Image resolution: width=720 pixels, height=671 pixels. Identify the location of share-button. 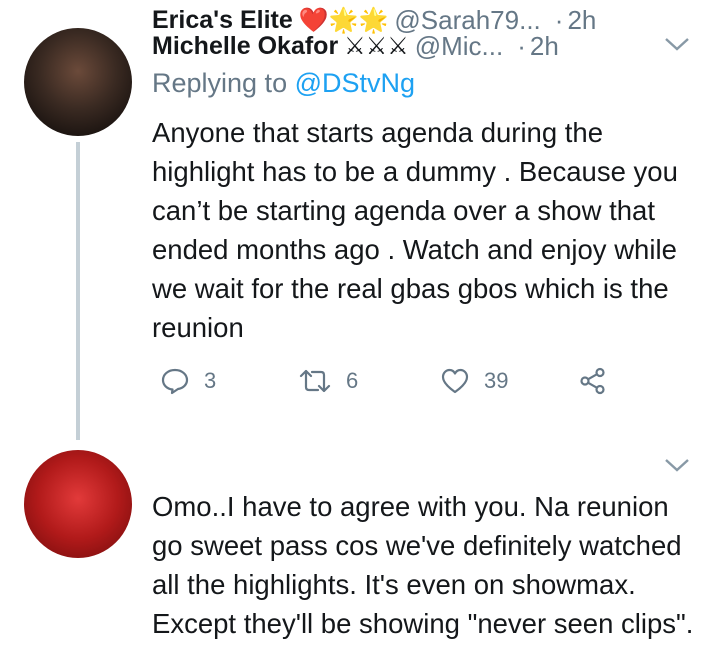
(593, 381).